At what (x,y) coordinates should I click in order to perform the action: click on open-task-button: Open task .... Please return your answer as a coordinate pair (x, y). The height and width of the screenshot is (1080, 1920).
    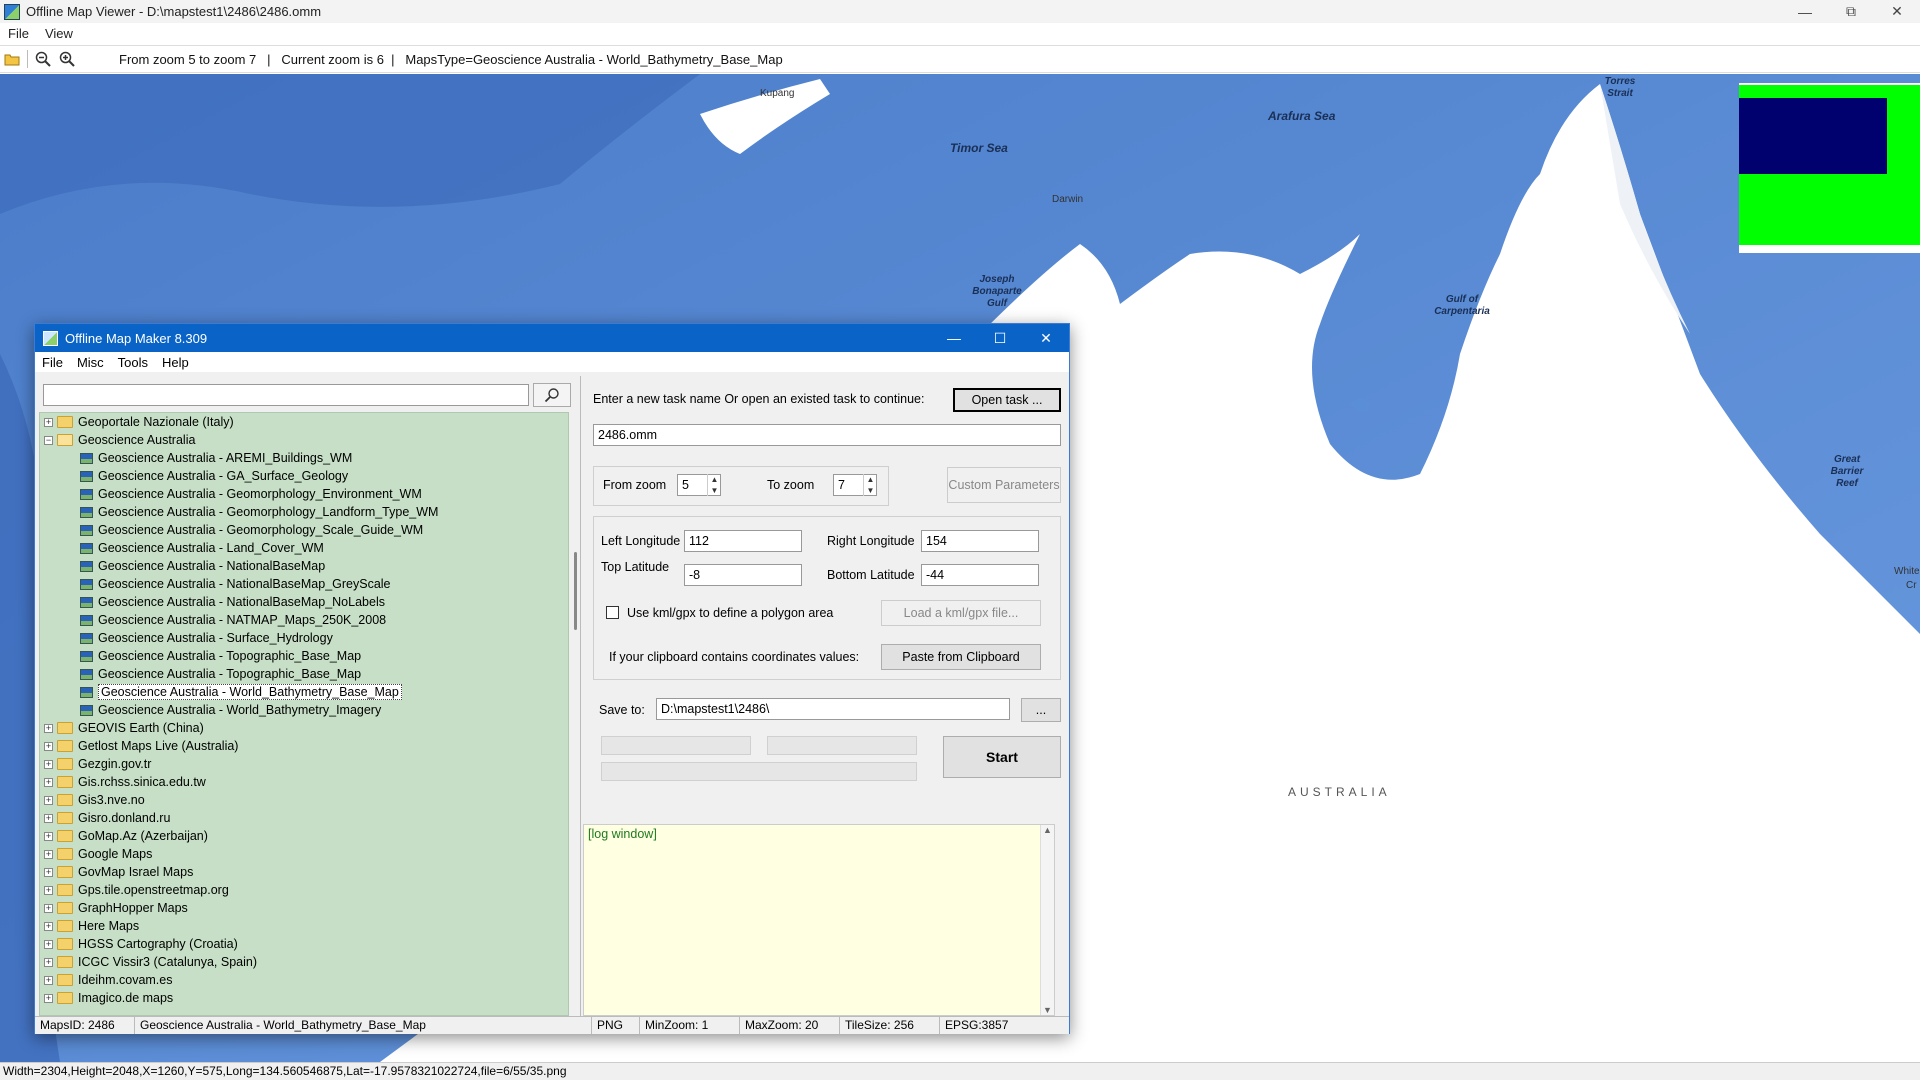
    Looking at the image, I should click on (1007, 400).